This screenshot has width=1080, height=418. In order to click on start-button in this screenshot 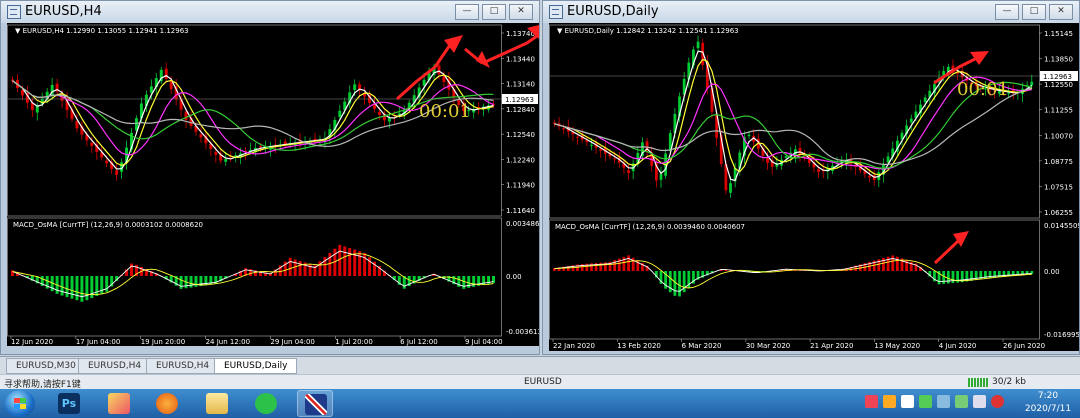, I will do `click(20, 403)`.